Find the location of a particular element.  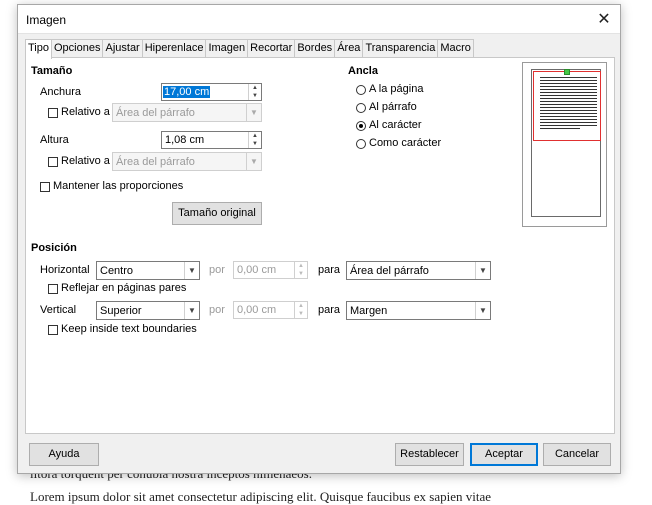

height-value: 1,08 cm is located at coordinates (185, 140).